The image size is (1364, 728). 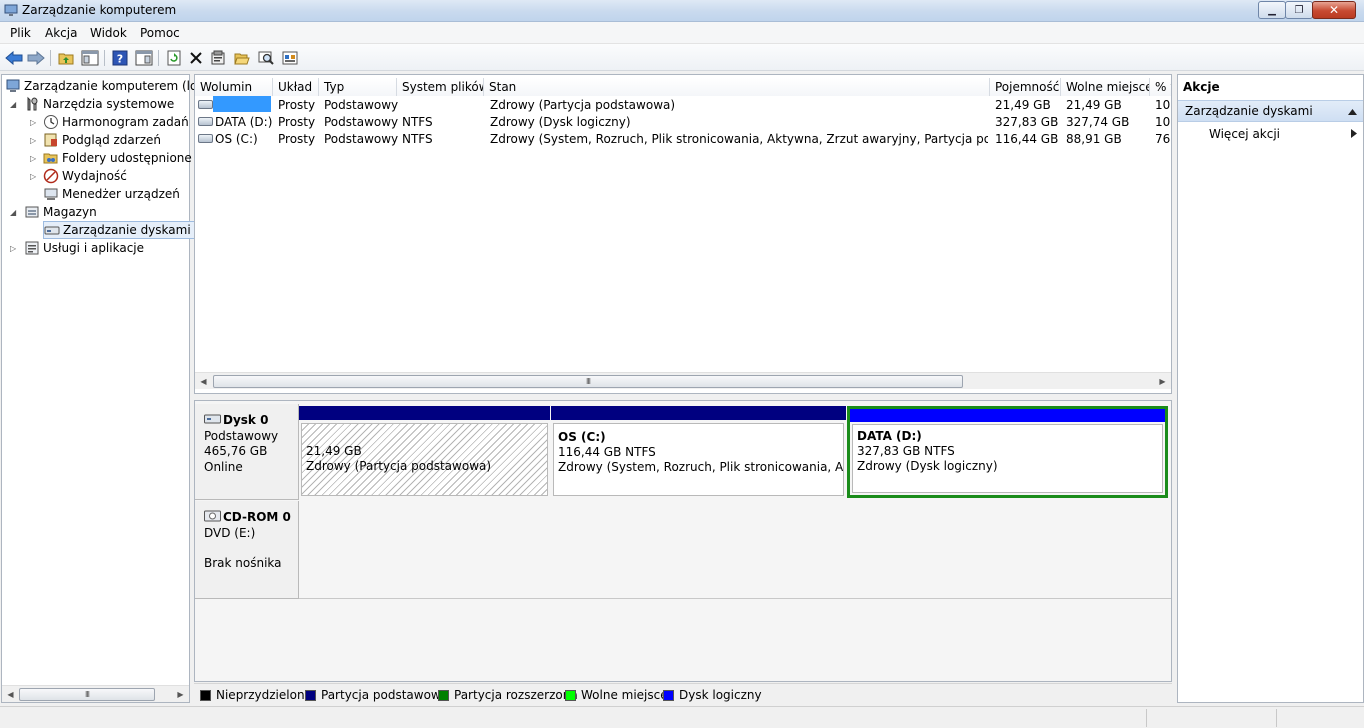 I want to click on tree-item-harmonogram: Harmonogram zadań, so click(x=116, y=122).